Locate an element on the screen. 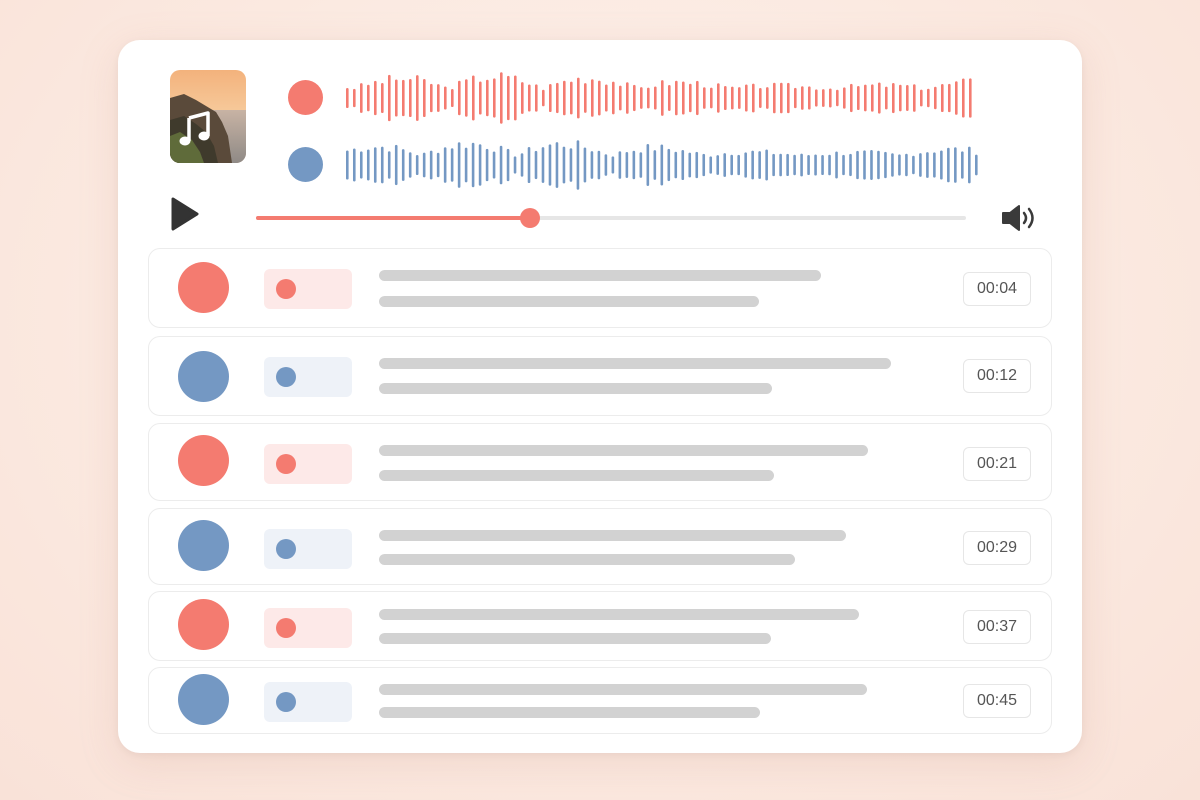 The image size is (1200, 800). progress-slider is located at coordinates (611, 218).